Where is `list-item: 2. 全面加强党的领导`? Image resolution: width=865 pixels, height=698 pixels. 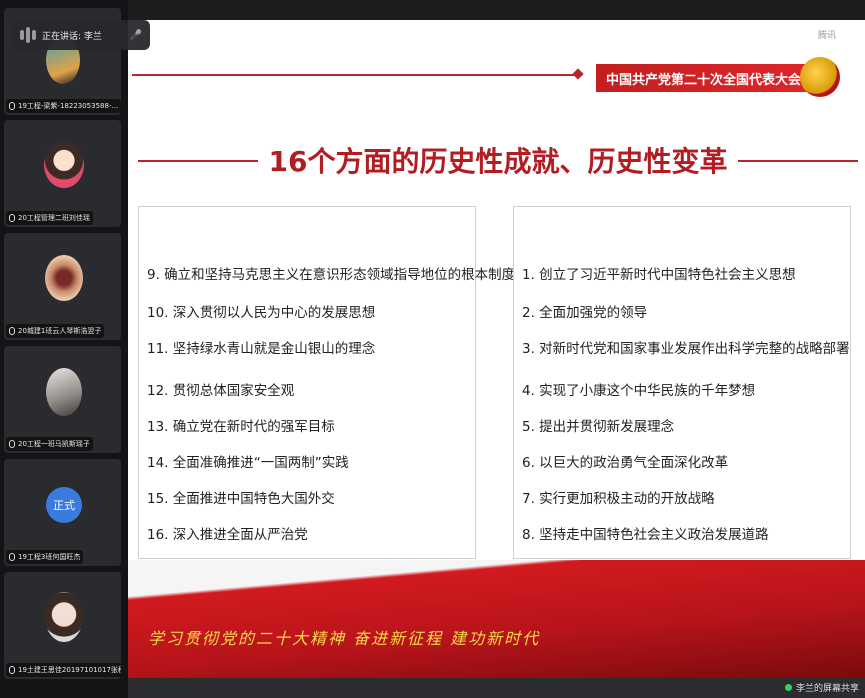
list-item: 2. 全面加强党的领导 is located at coordinates (585, 313).